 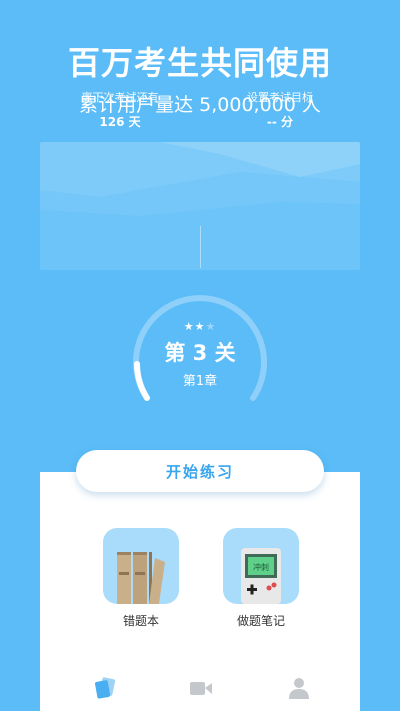 I want to click on notes-button: 冲刺, so click(x=261, y=566).